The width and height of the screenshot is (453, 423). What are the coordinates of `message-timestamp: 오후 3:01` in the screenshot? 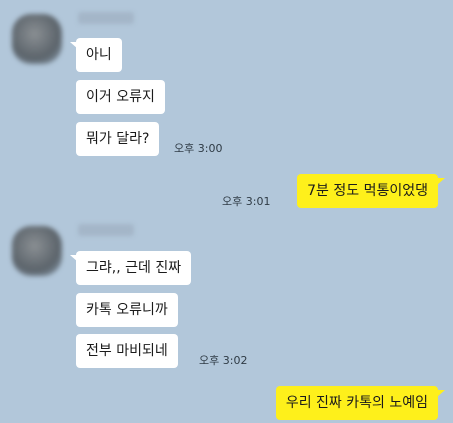 It's located at (246, 201).